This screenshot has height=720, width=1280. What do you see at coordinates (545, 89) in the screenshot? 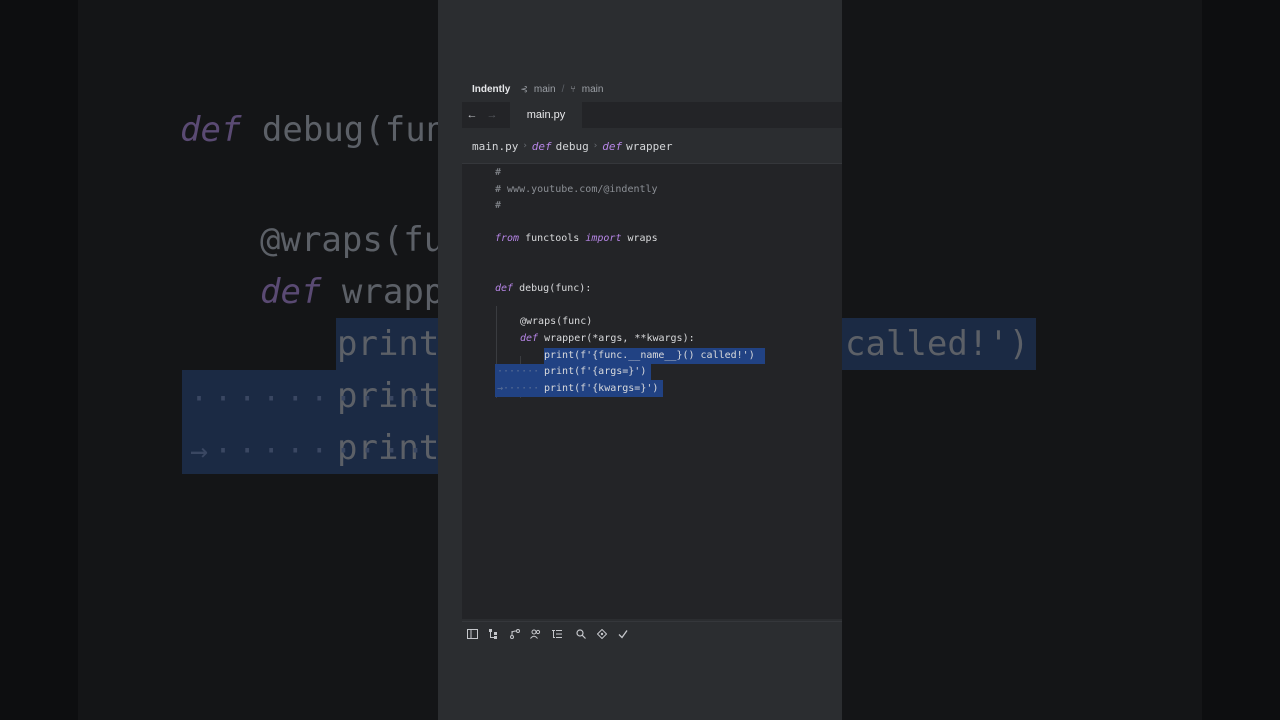
I see `module-label: main` at bounding box center [545, 89].